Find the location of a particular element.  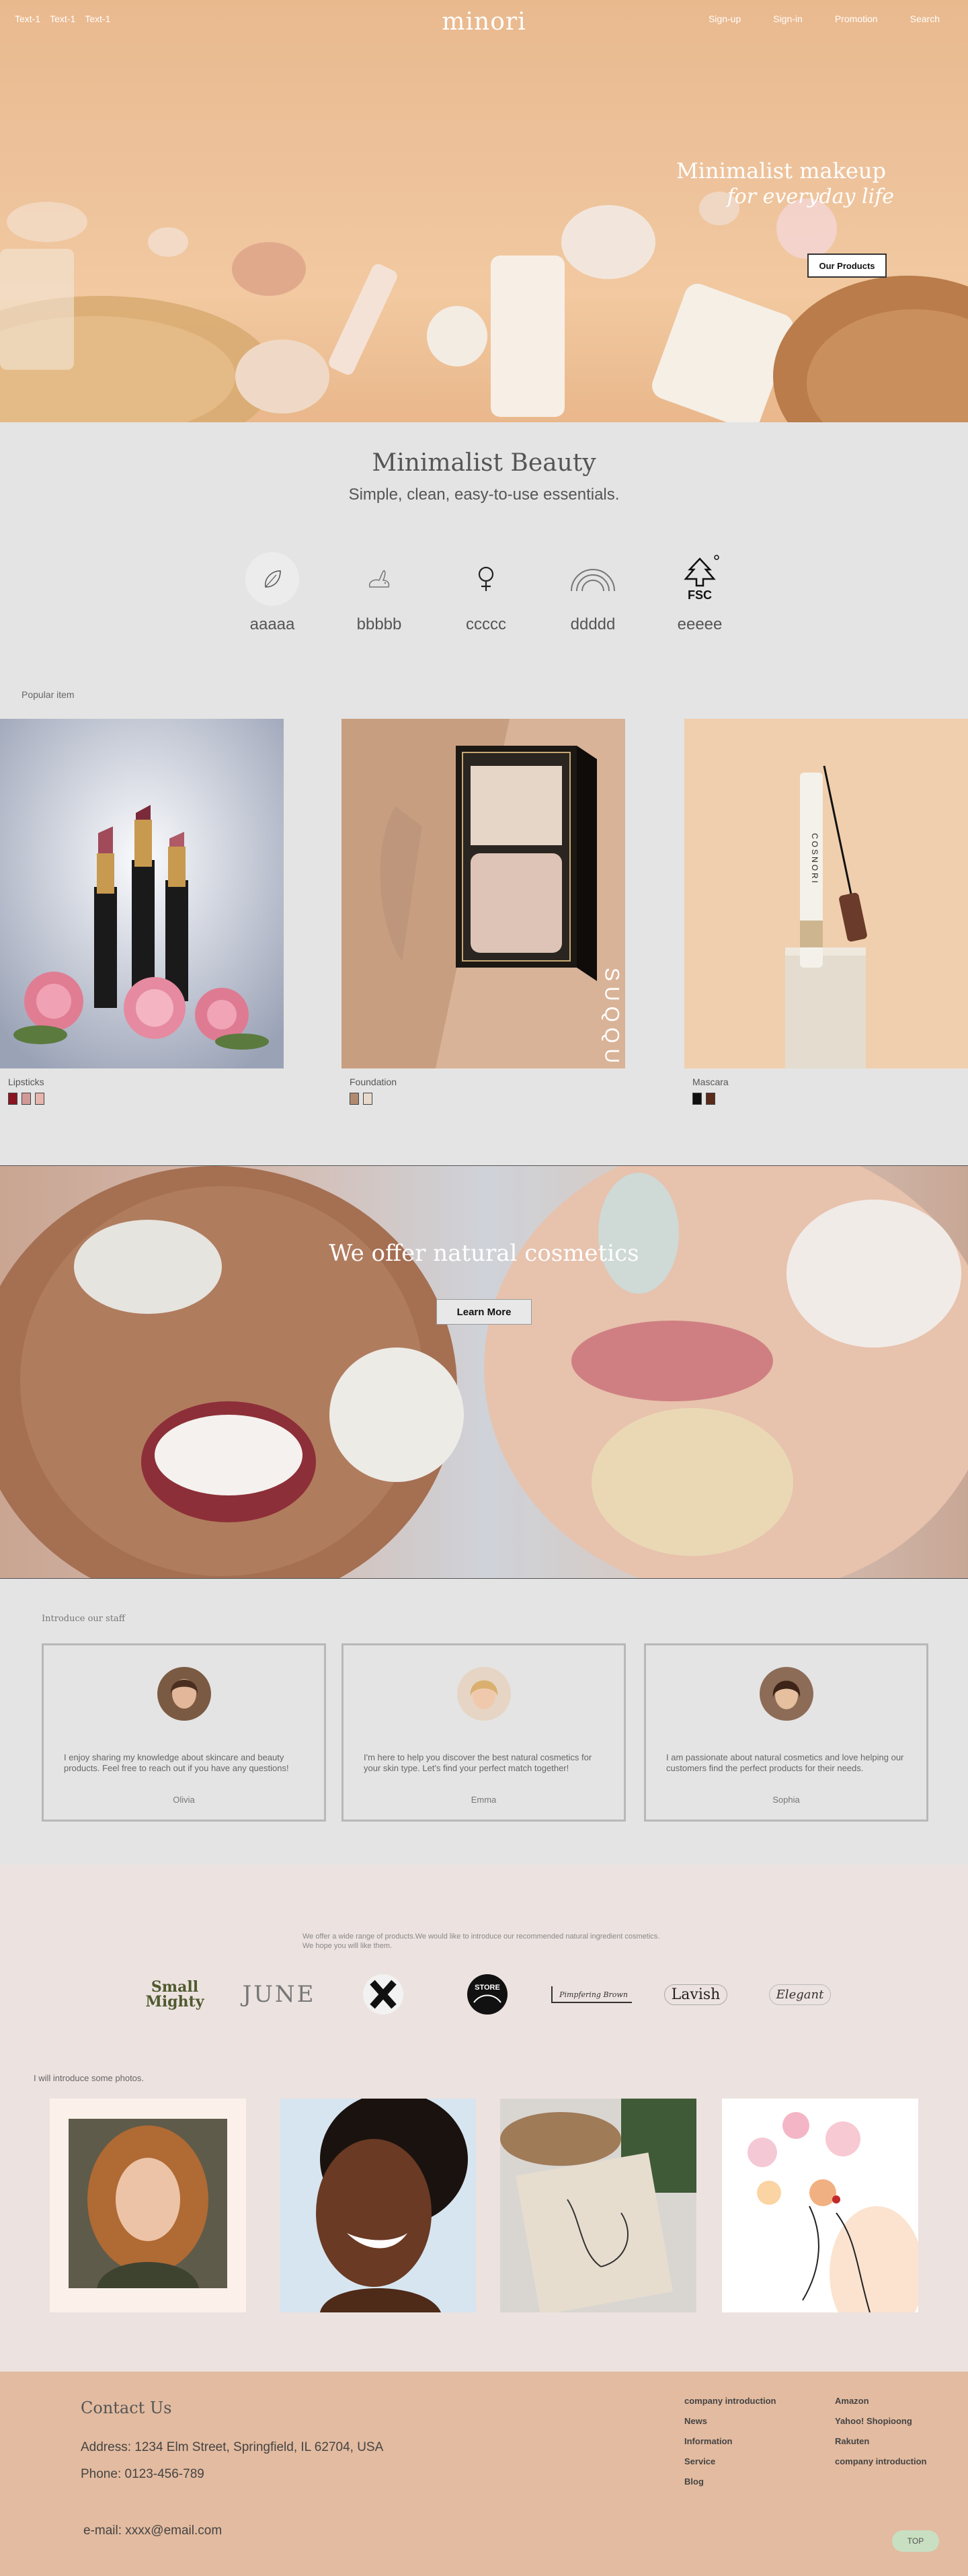

fsc-mark: FSC is located at coordinates (700, 595).